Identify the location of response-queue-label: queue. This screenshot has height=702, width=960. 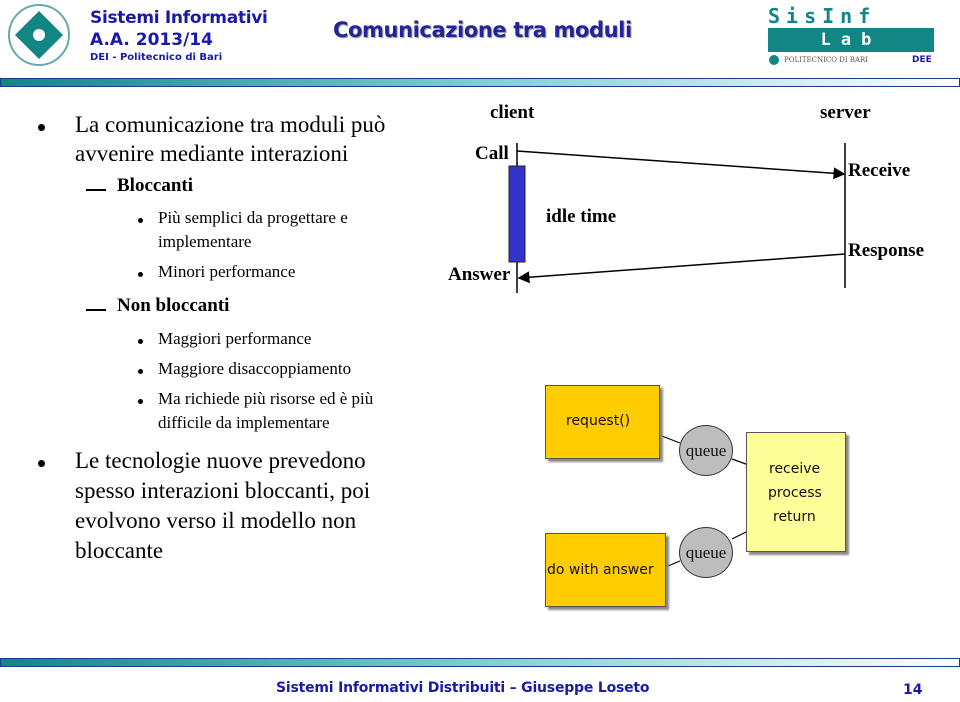
(706, 552).